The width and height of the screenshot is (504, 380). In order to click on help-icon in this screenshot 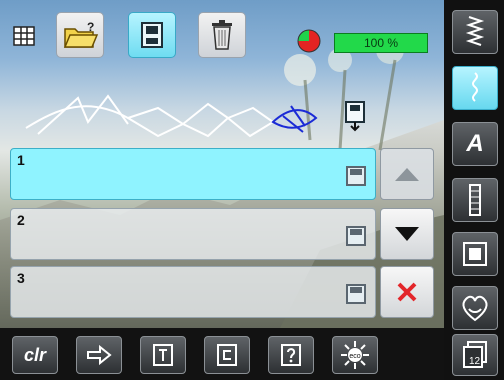, I will do `click(291, 355)`.